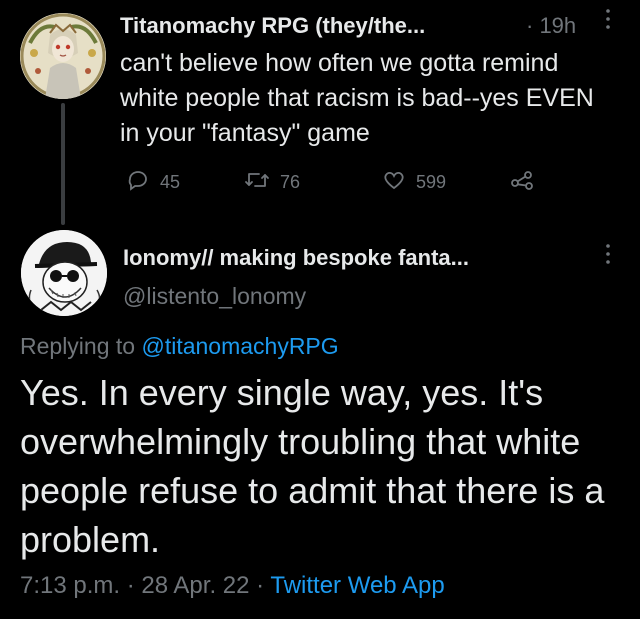 This screenshot has height=619, width=640. What do you see at coordinates (431, 181) in the screenshot?
I see `like-count: 599` at bounding box center [431, 181].